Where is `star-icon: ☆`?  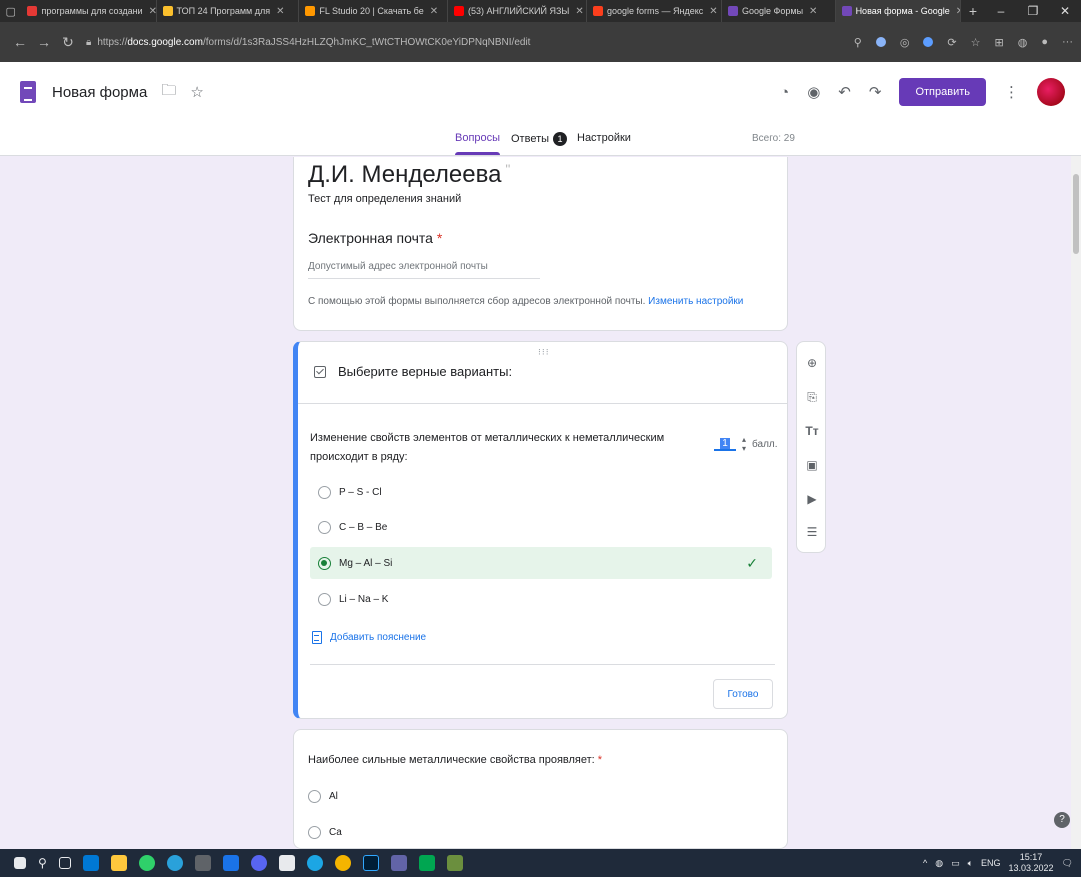 star-icon: ☆ is located at coordinates (196, 92).